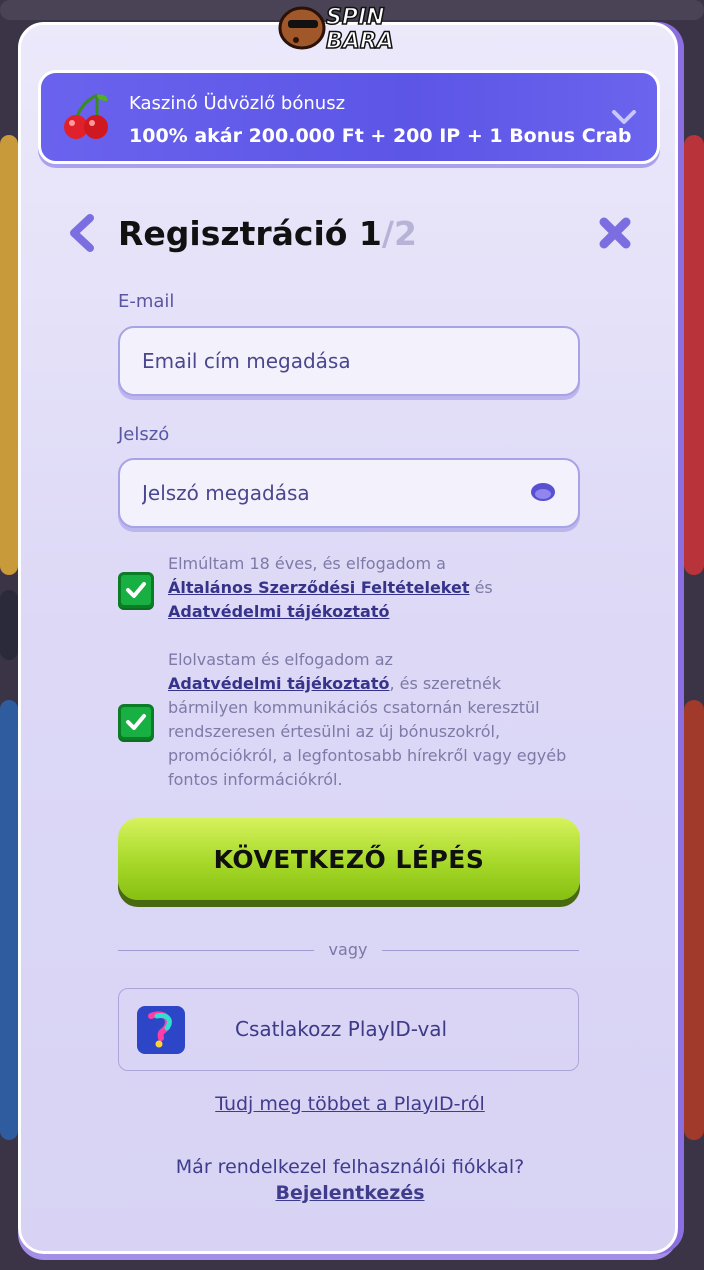 This screenshot has width=704, height=1270. Describe the element at coordinates (82, 233) in the screenshot. I see `back-arrow-icon` at that location.